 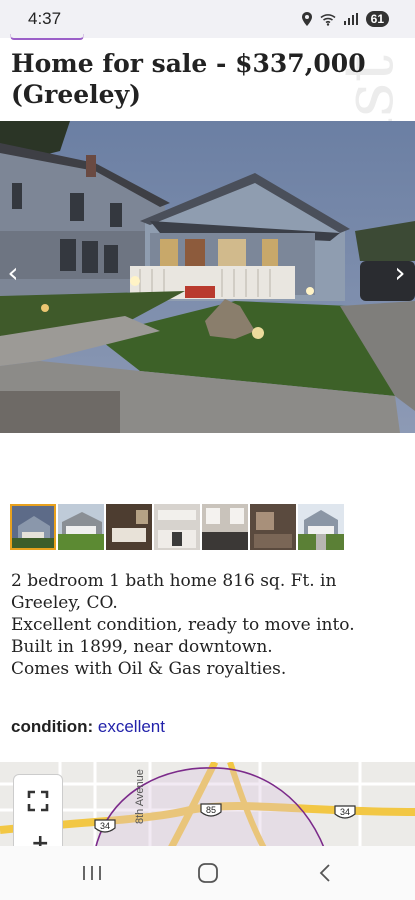 I want to click on back-icon, so click(x=324, y=873).